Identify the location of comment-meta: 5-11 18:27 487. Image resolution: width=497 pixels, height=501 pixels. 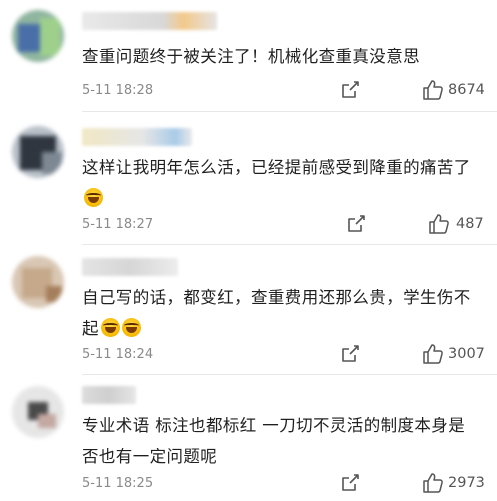
(285, 225).